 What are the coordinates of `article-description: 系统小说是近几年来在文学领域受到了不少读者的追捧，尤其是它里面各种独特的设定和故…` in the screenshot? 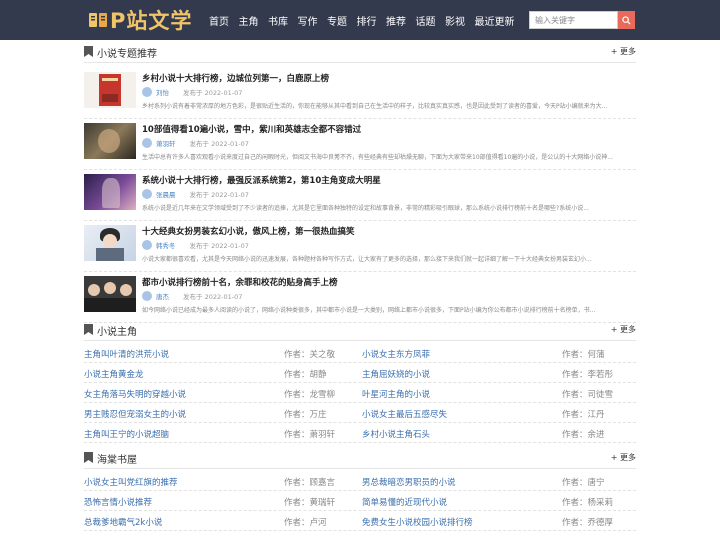 It's located at (365, 208).